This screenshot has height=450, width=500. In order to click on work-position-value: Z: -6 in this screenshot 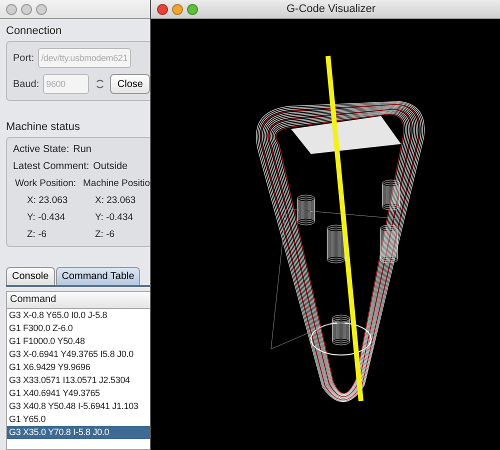, I will do `click(37, 234)`.